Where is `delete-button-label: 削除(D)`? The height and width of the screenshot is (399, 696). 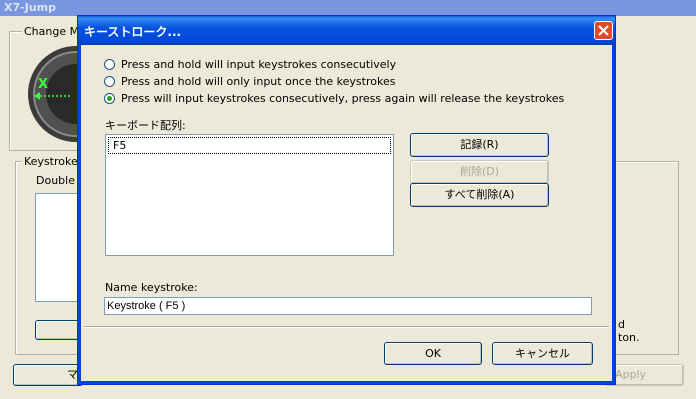
delete-button-label: 削除(D) is located at coordinates (479, 171).